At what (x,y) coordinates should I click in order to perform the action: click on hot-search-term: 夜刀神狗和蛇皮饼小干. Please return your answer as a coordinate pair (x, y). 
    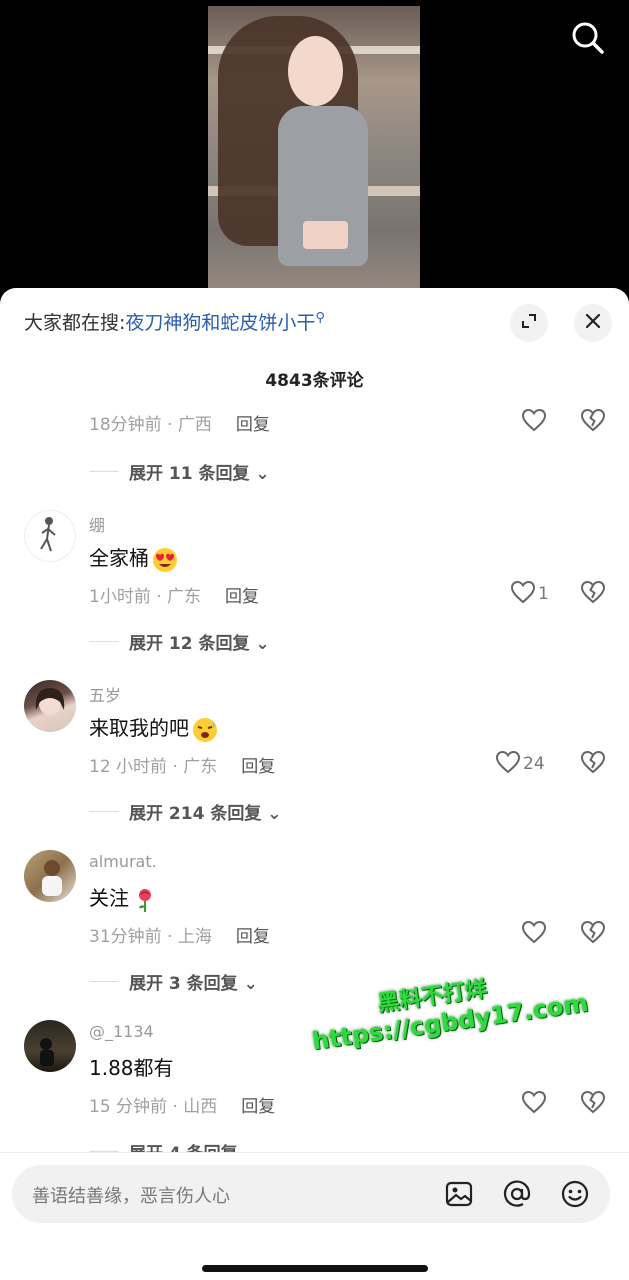
    Looking at the image, I should click on (220, 323).